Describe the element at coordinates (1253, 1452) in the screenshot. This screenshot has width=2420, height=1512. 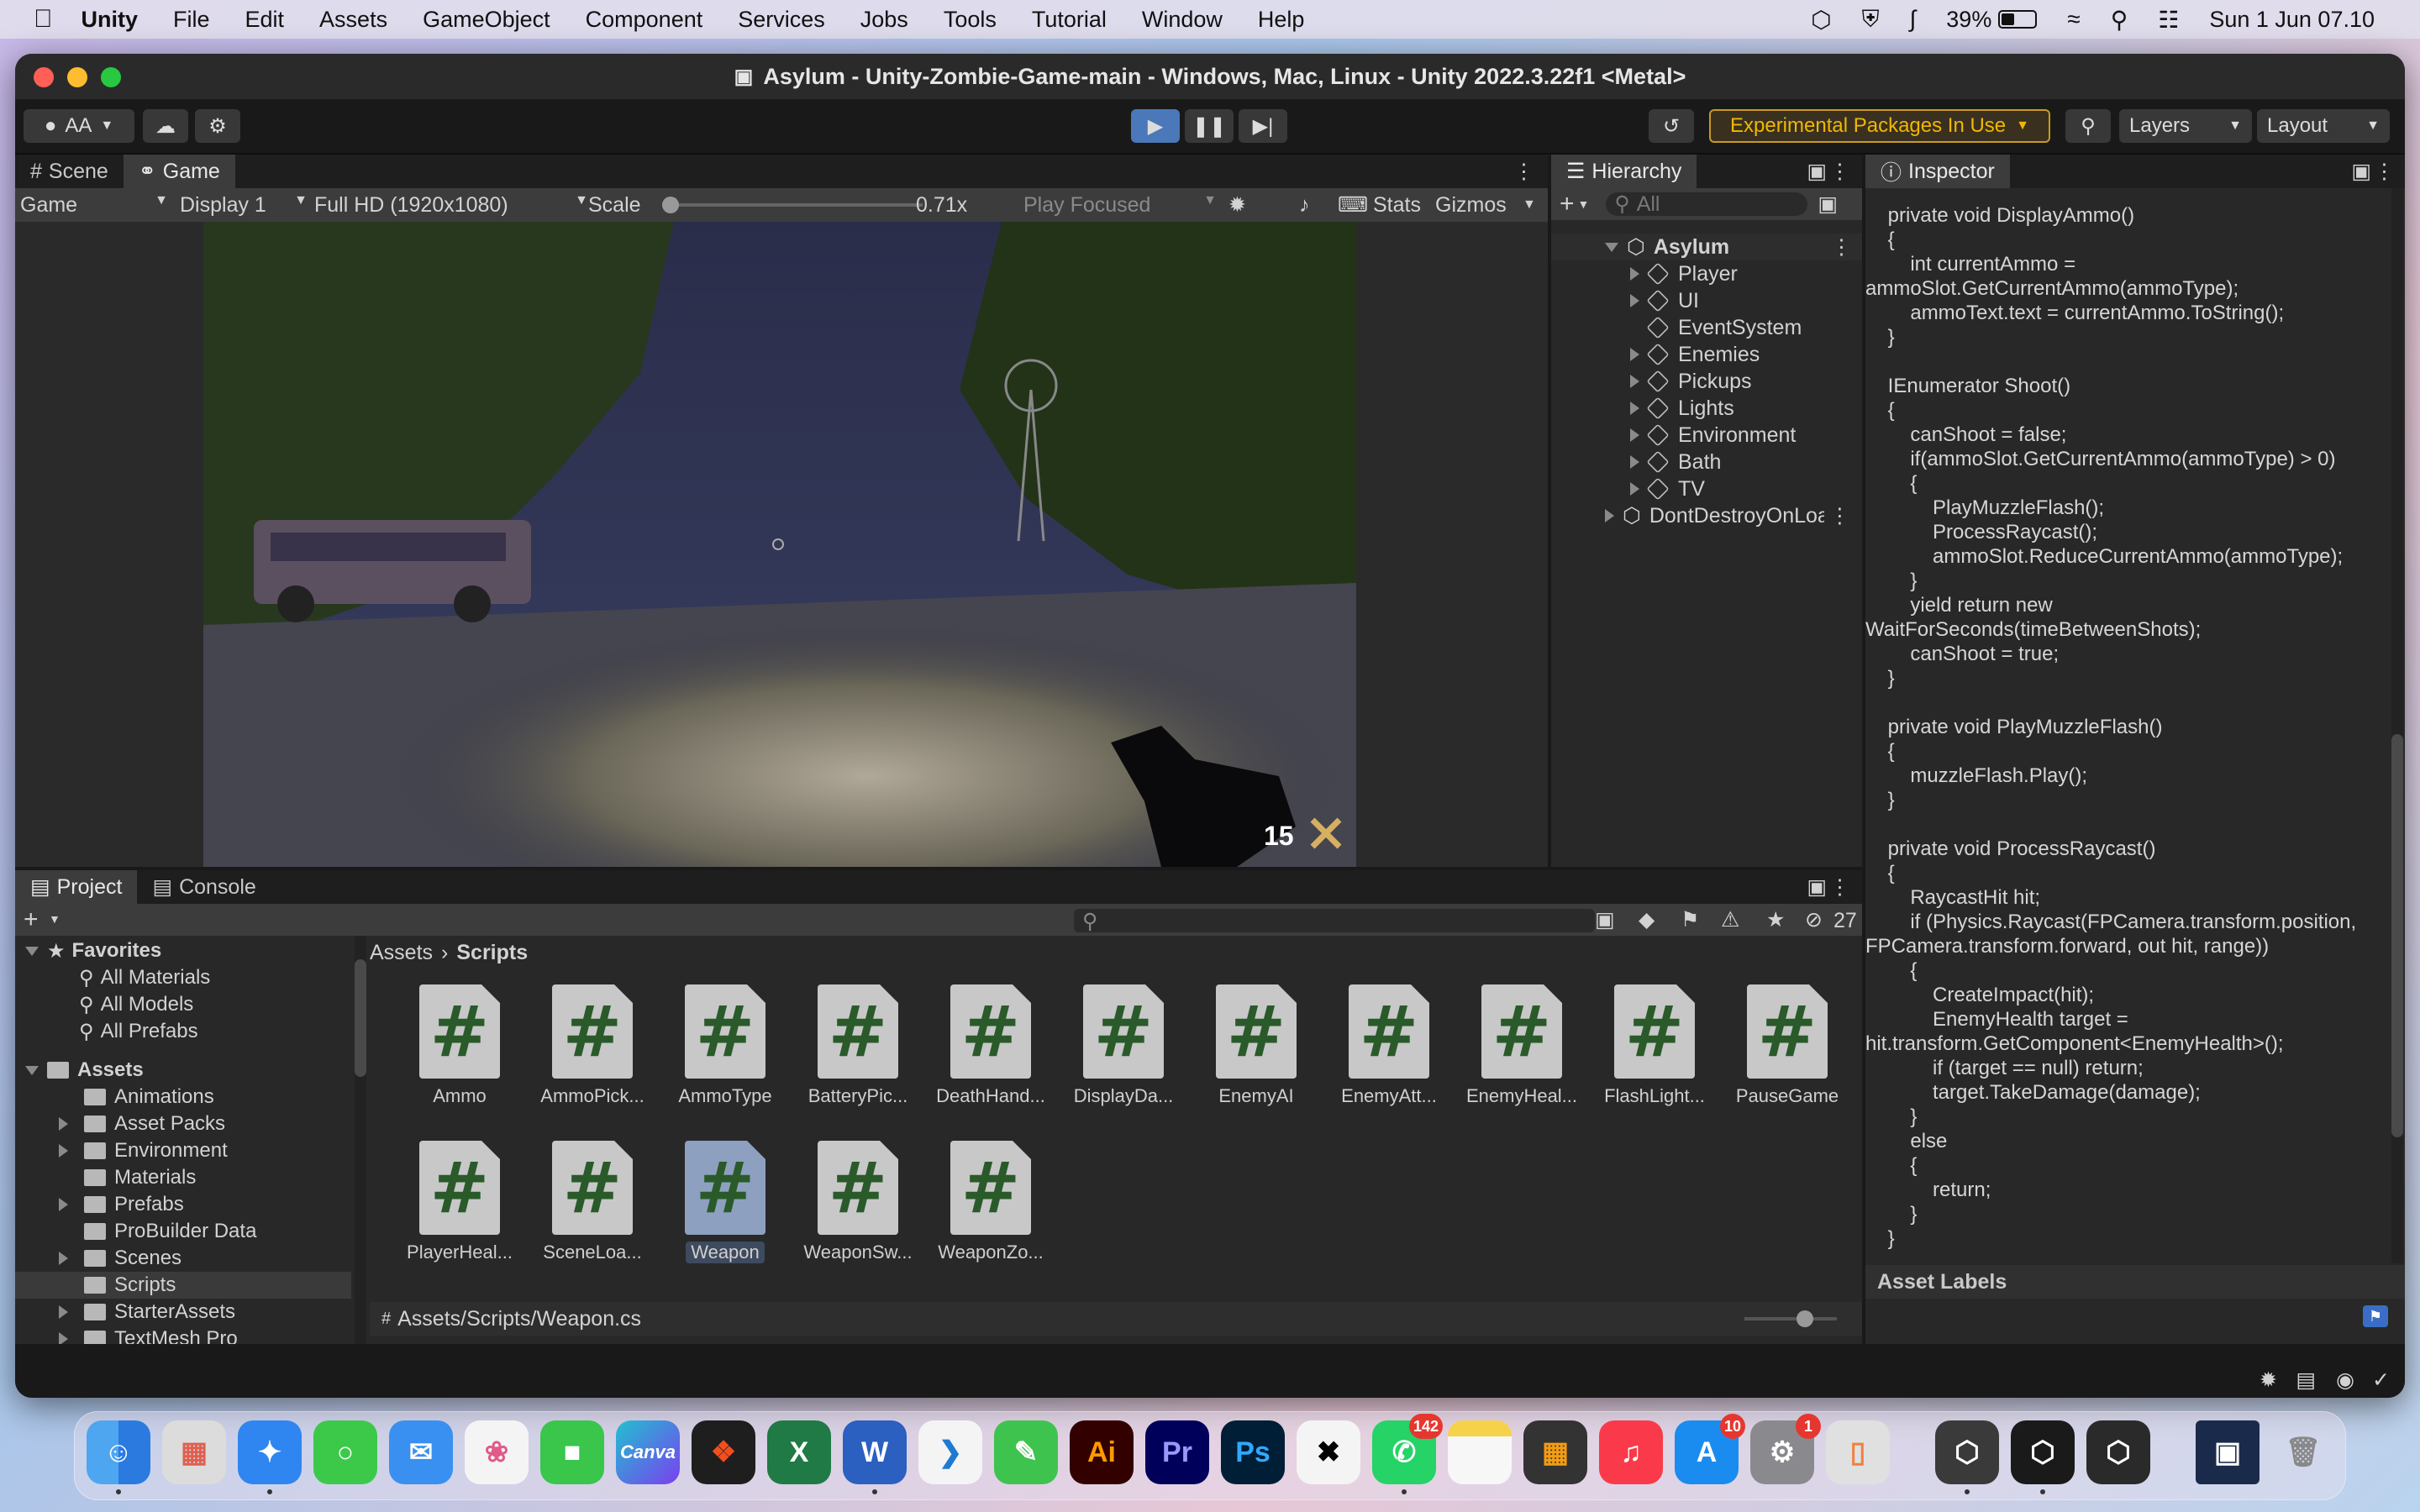
I see `photoshop-icon: Ps` at that location.